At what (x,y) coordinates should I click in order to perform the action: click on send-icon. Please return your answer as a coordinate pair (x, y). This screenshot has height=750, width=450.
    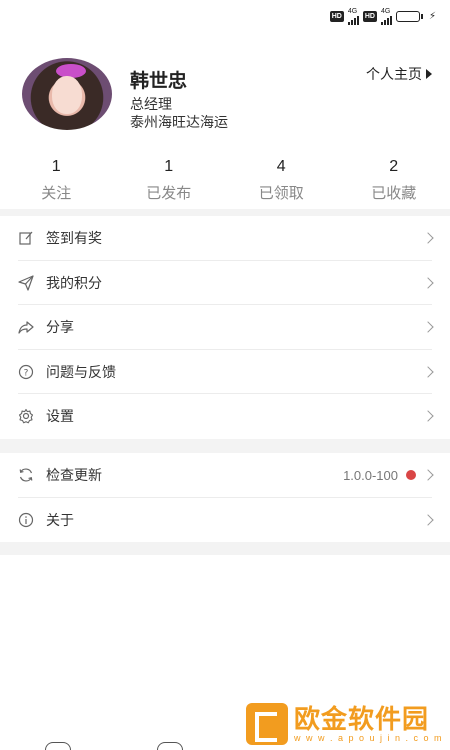
    Looking at the image, I should click on (26, 283).